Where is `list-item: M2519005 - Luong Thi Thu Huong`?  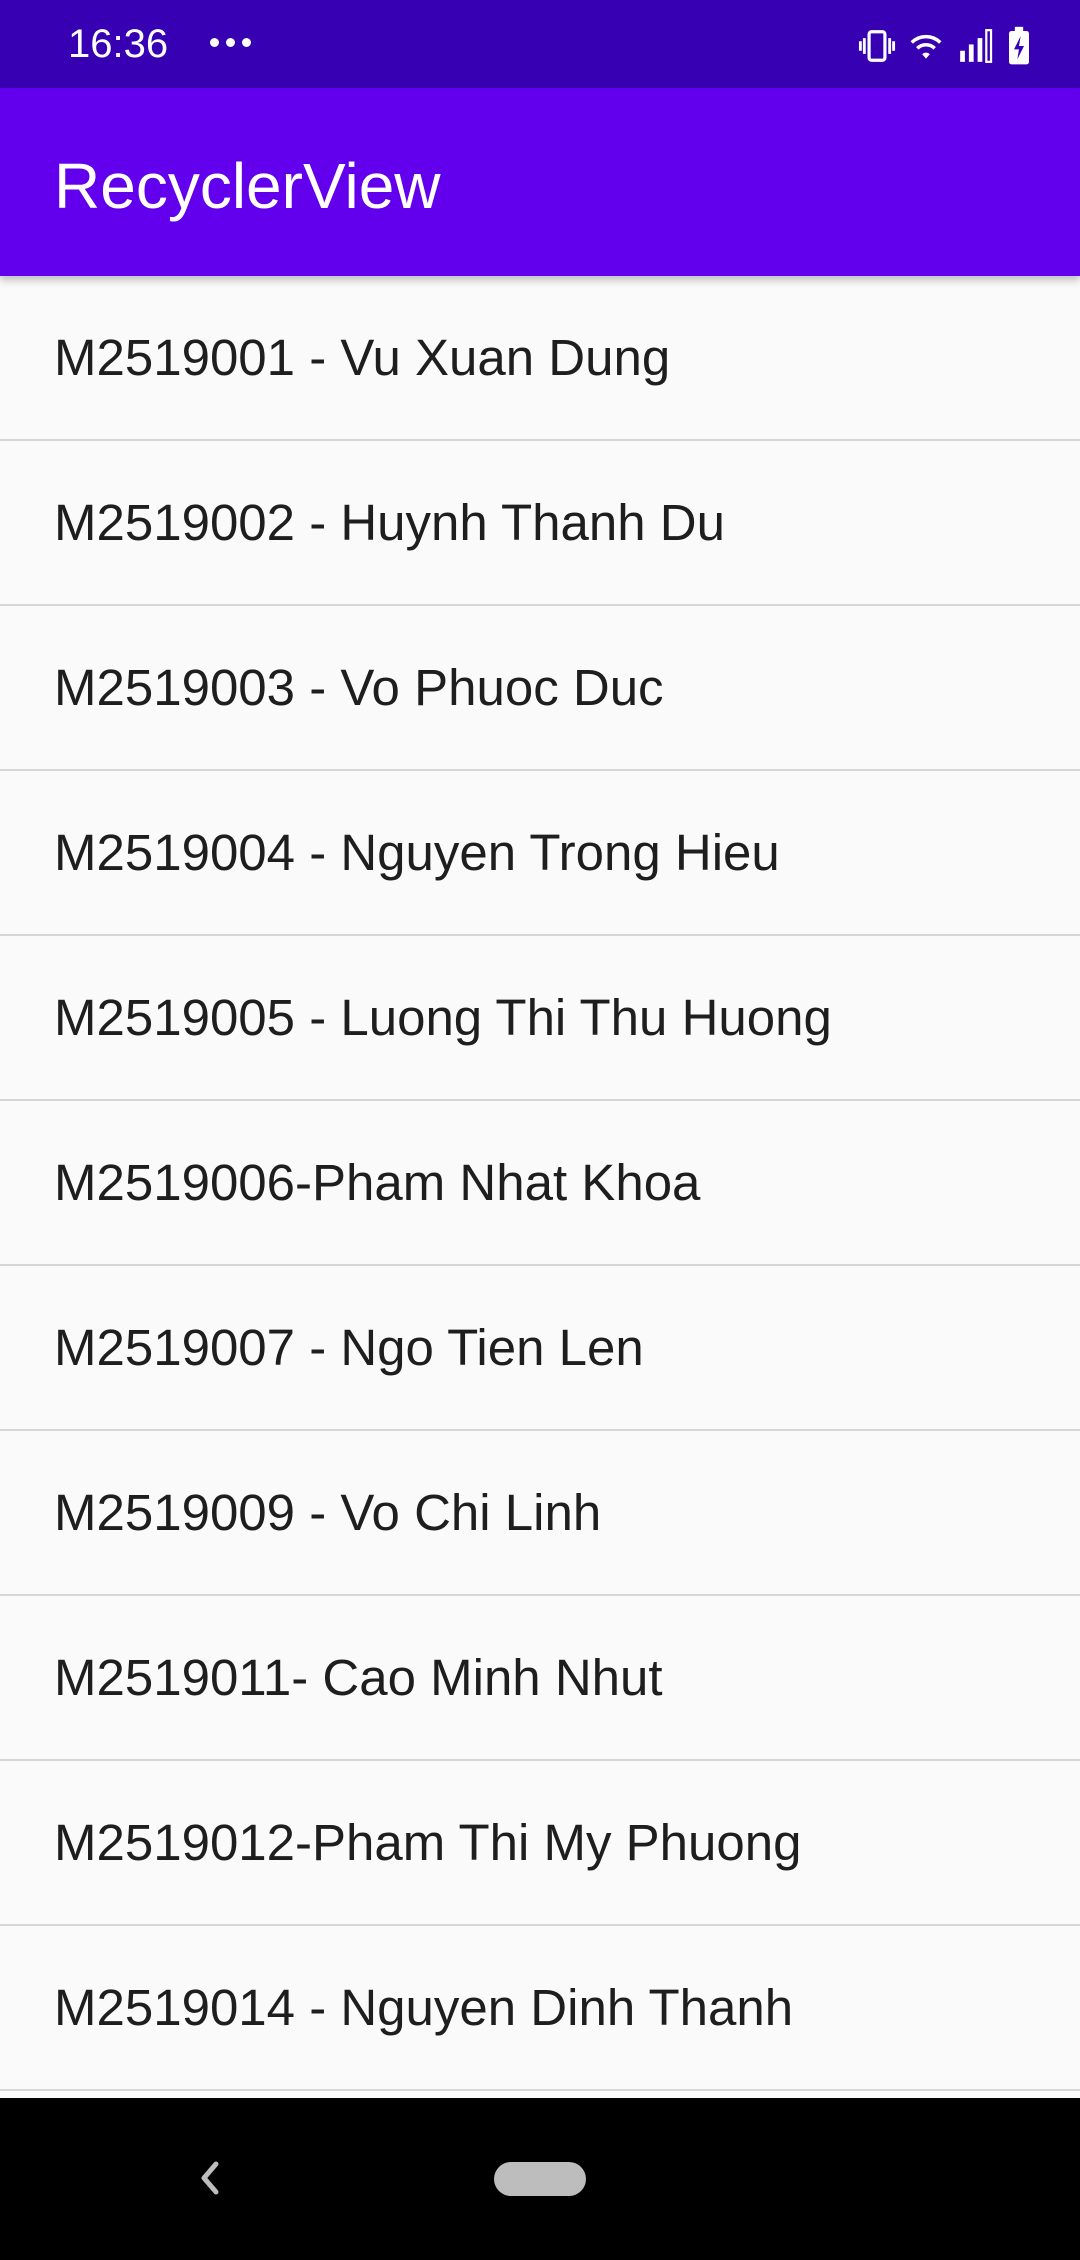
list-item: M2519005 - Luong Thi Thu Huong is located at coordinates (540, 1018).